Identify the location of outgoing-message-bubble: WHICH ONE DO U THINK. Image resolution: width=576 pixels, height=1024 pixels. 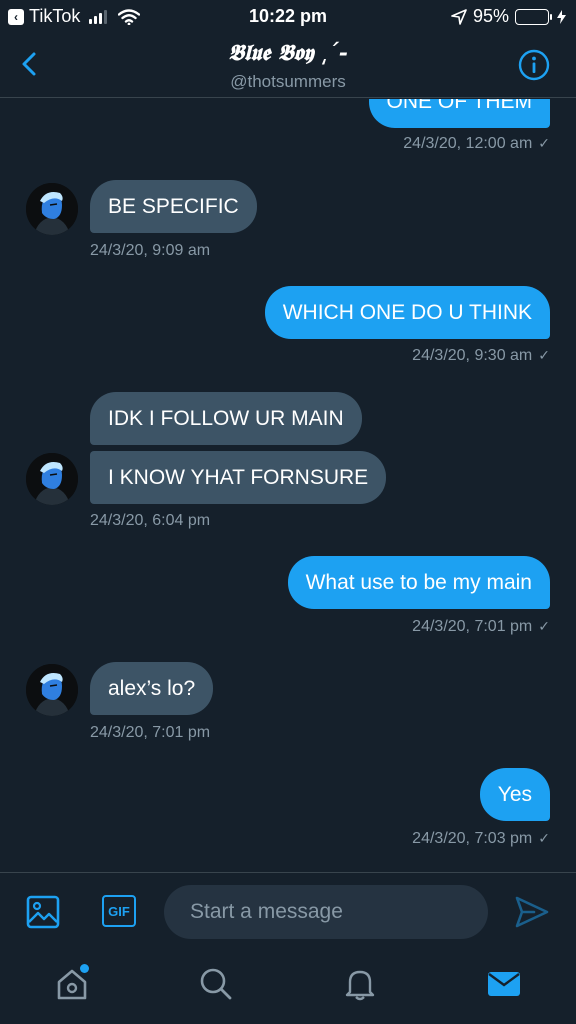
(407, 312).